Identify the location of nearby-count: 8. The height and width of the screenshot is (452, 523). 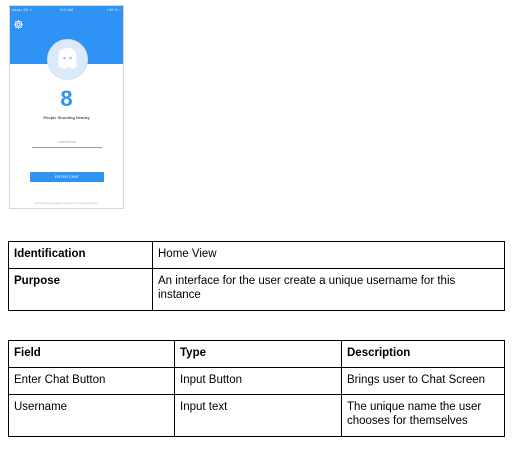
(66, 98).